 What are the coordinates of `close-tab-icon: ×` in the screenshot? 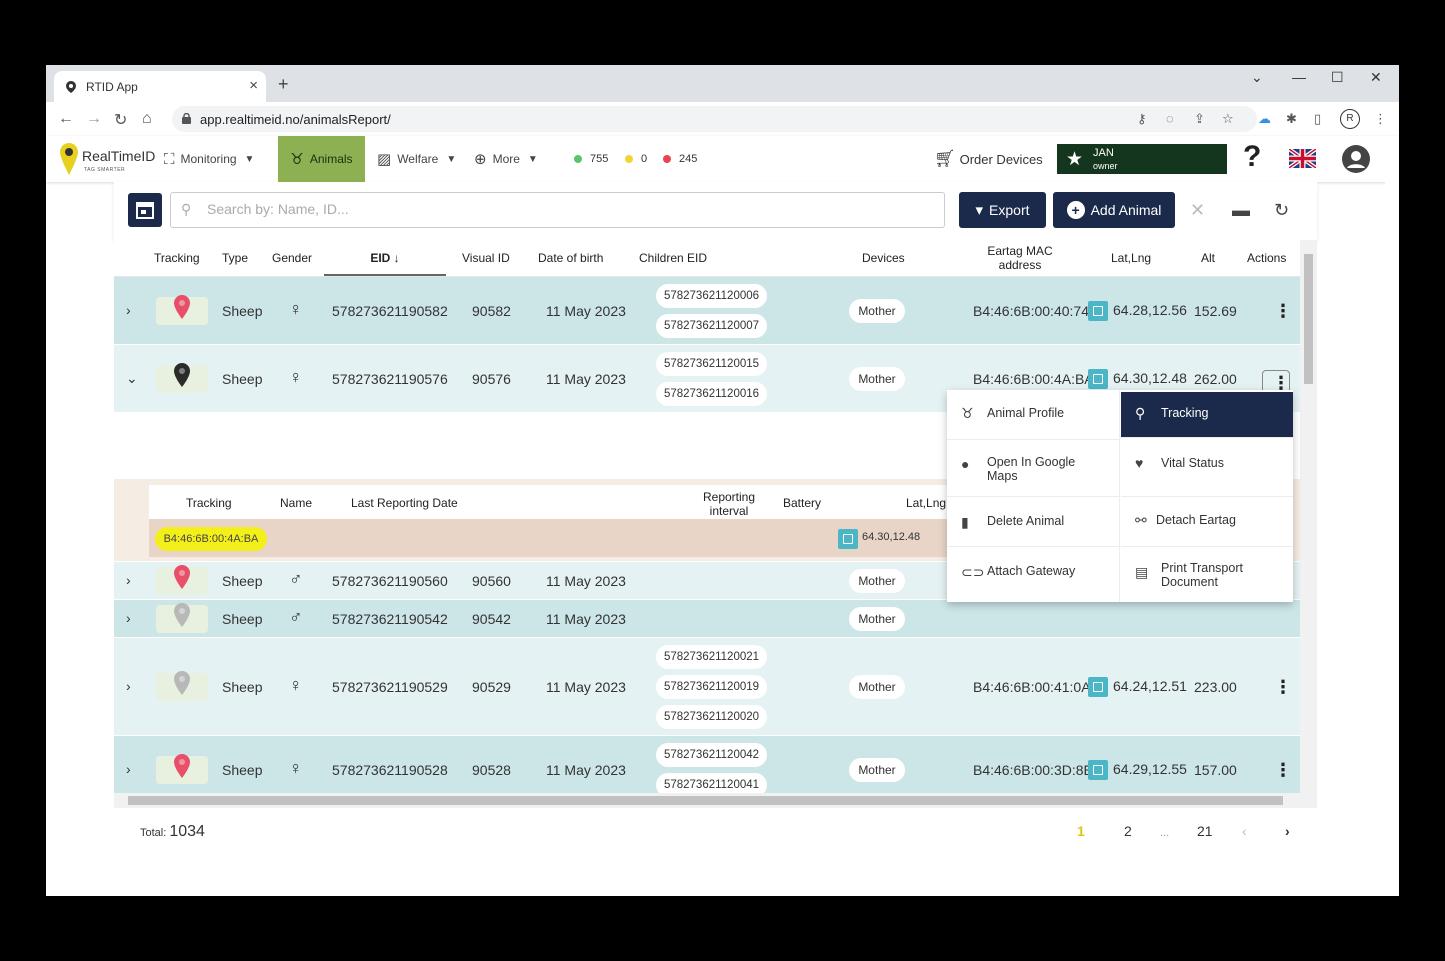 It's located at (253, 85).